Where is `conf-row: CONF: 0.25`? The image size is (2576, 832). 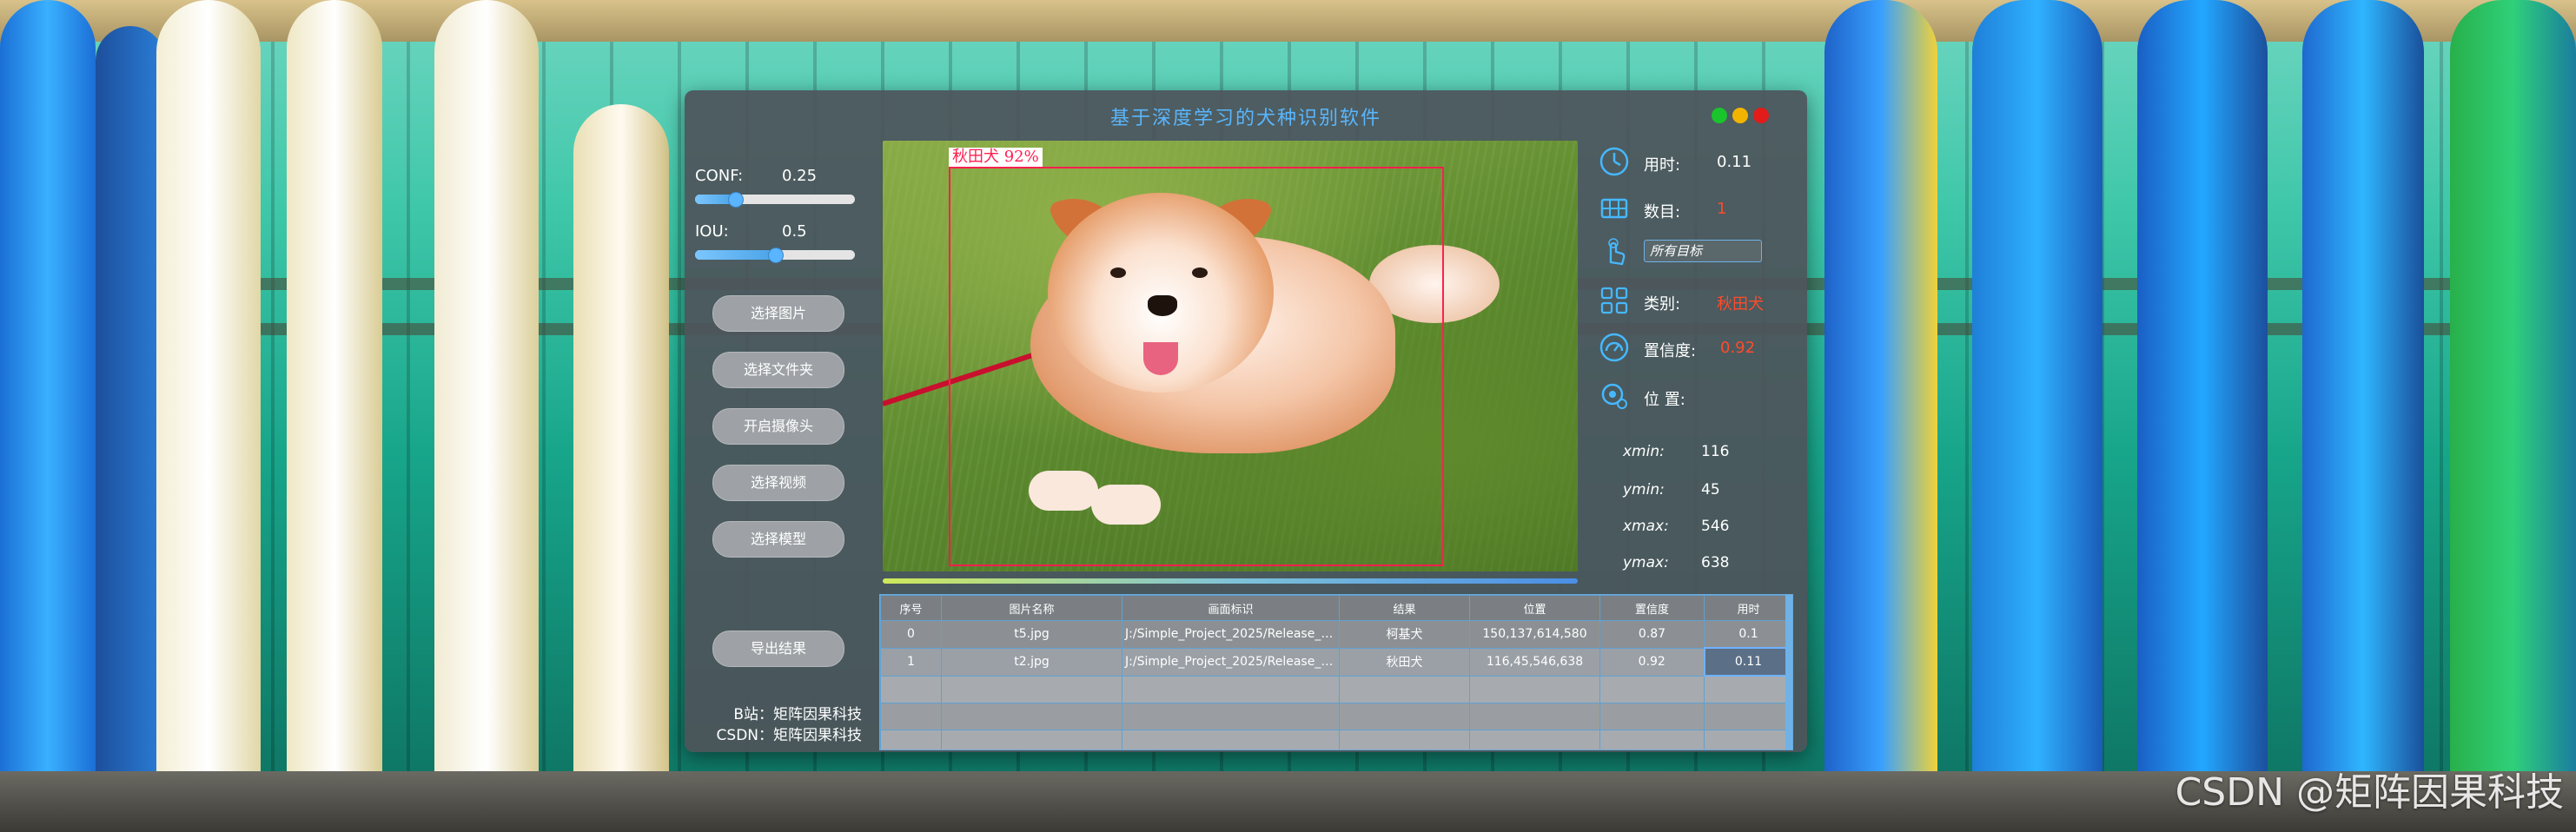
conf-row: CONF: 0.25 is located at coordinates (780, 177).